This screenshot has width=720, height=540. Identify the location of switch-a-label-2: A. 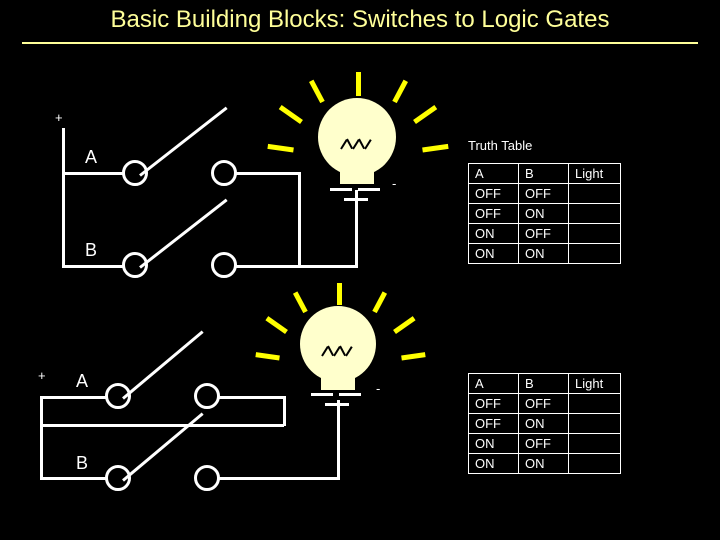
(82, 381).